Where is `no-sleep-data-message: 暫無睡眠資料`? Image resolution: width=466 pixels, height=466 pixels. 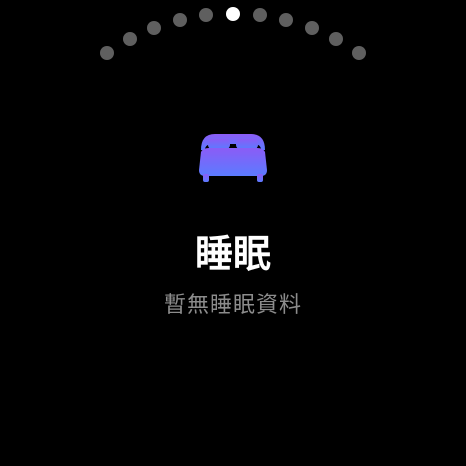
no-sleep-data-message: 暫無睡眠資料 is located at coordinates (232, 305).